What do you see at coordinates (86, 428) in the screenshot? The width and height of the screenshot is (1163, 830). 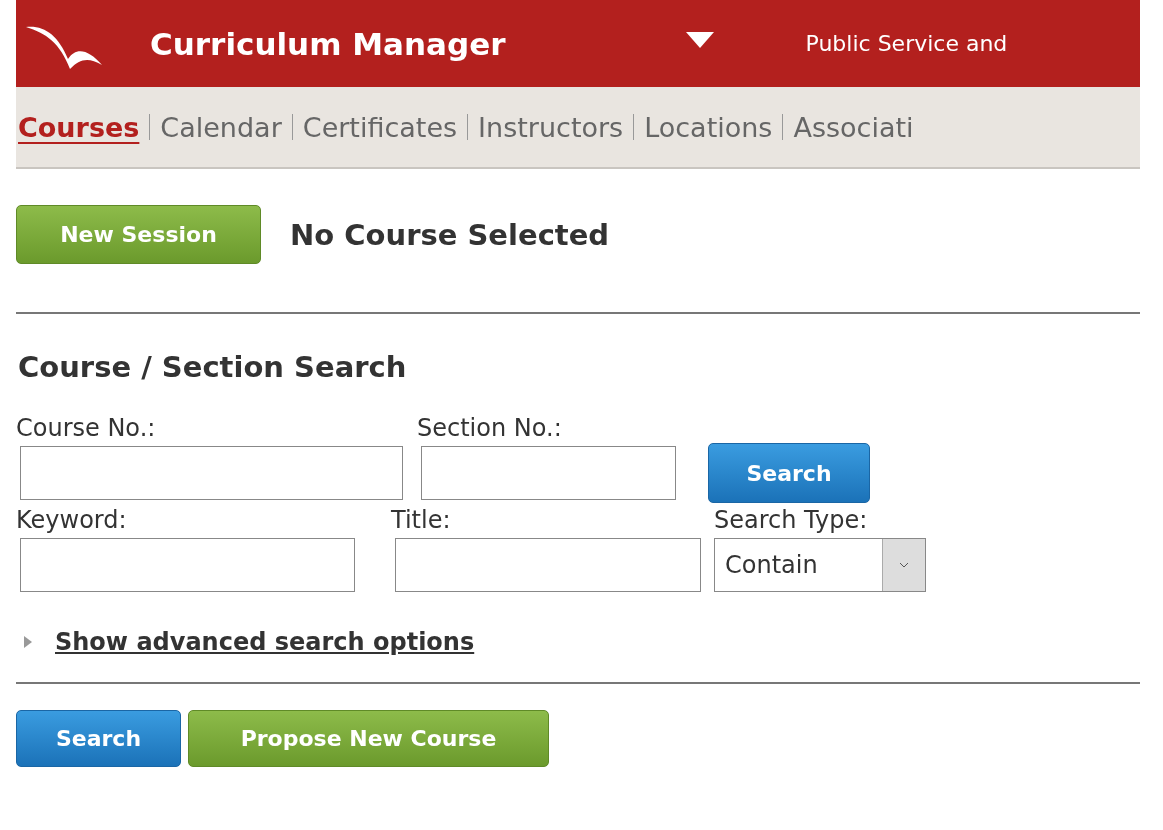 I see `field-label: Course No.:` at bounding box center [86, 428].